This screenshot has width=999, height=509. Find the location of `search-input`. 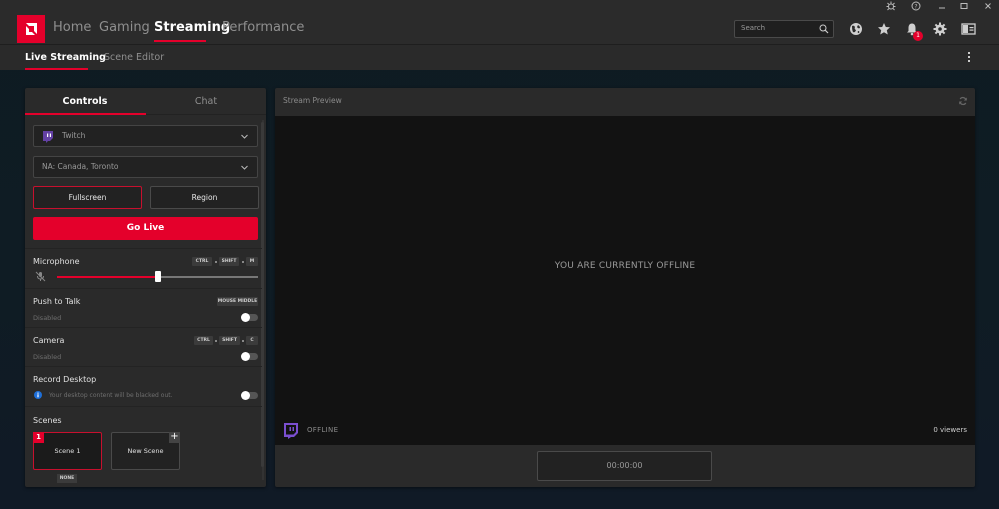

search-input is located at coordinates (780, 28).